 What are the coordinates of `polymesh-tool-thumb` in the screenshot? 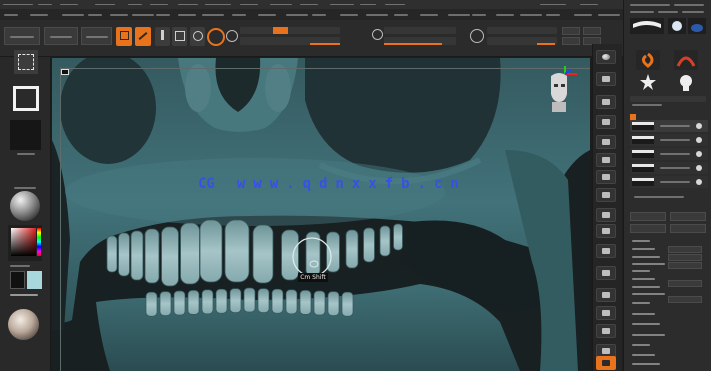 It's located at (697, 26).